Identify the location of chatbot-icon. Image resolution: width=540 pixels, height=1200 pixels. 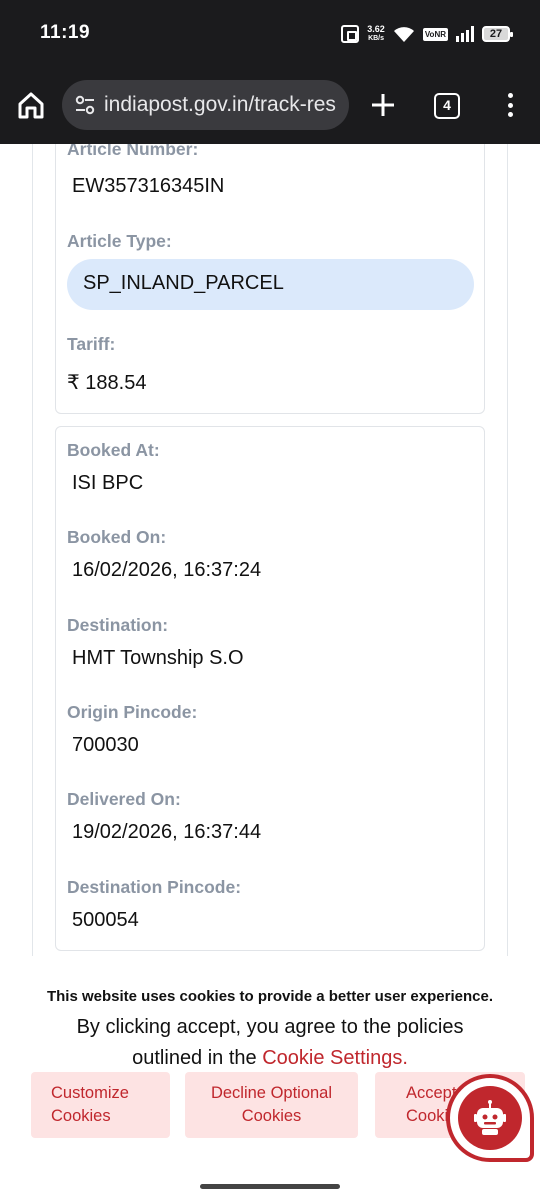
(490, 1118).